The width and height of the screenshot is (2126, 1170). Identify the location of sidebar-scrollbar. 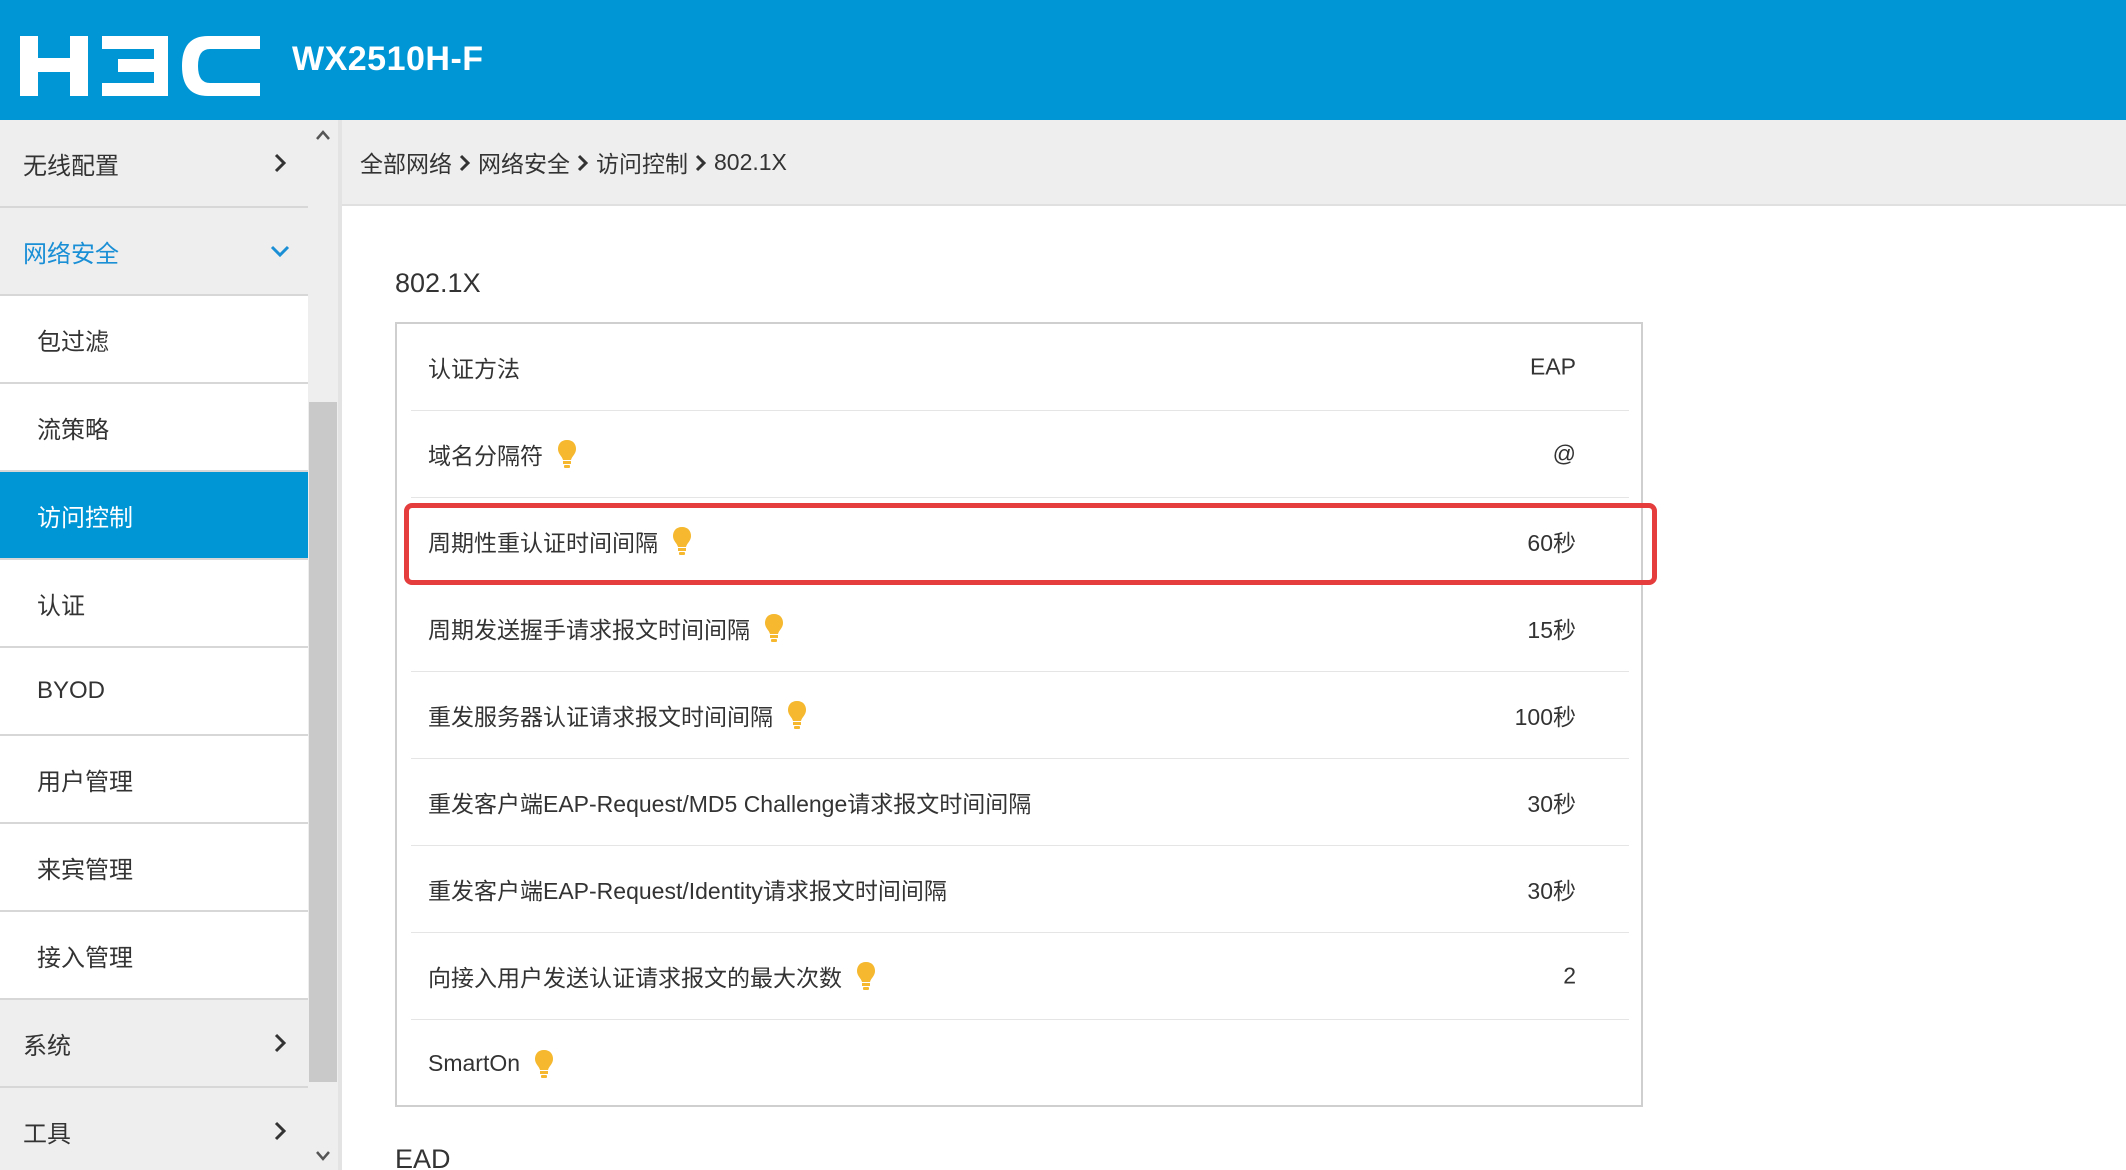
(323, 645).